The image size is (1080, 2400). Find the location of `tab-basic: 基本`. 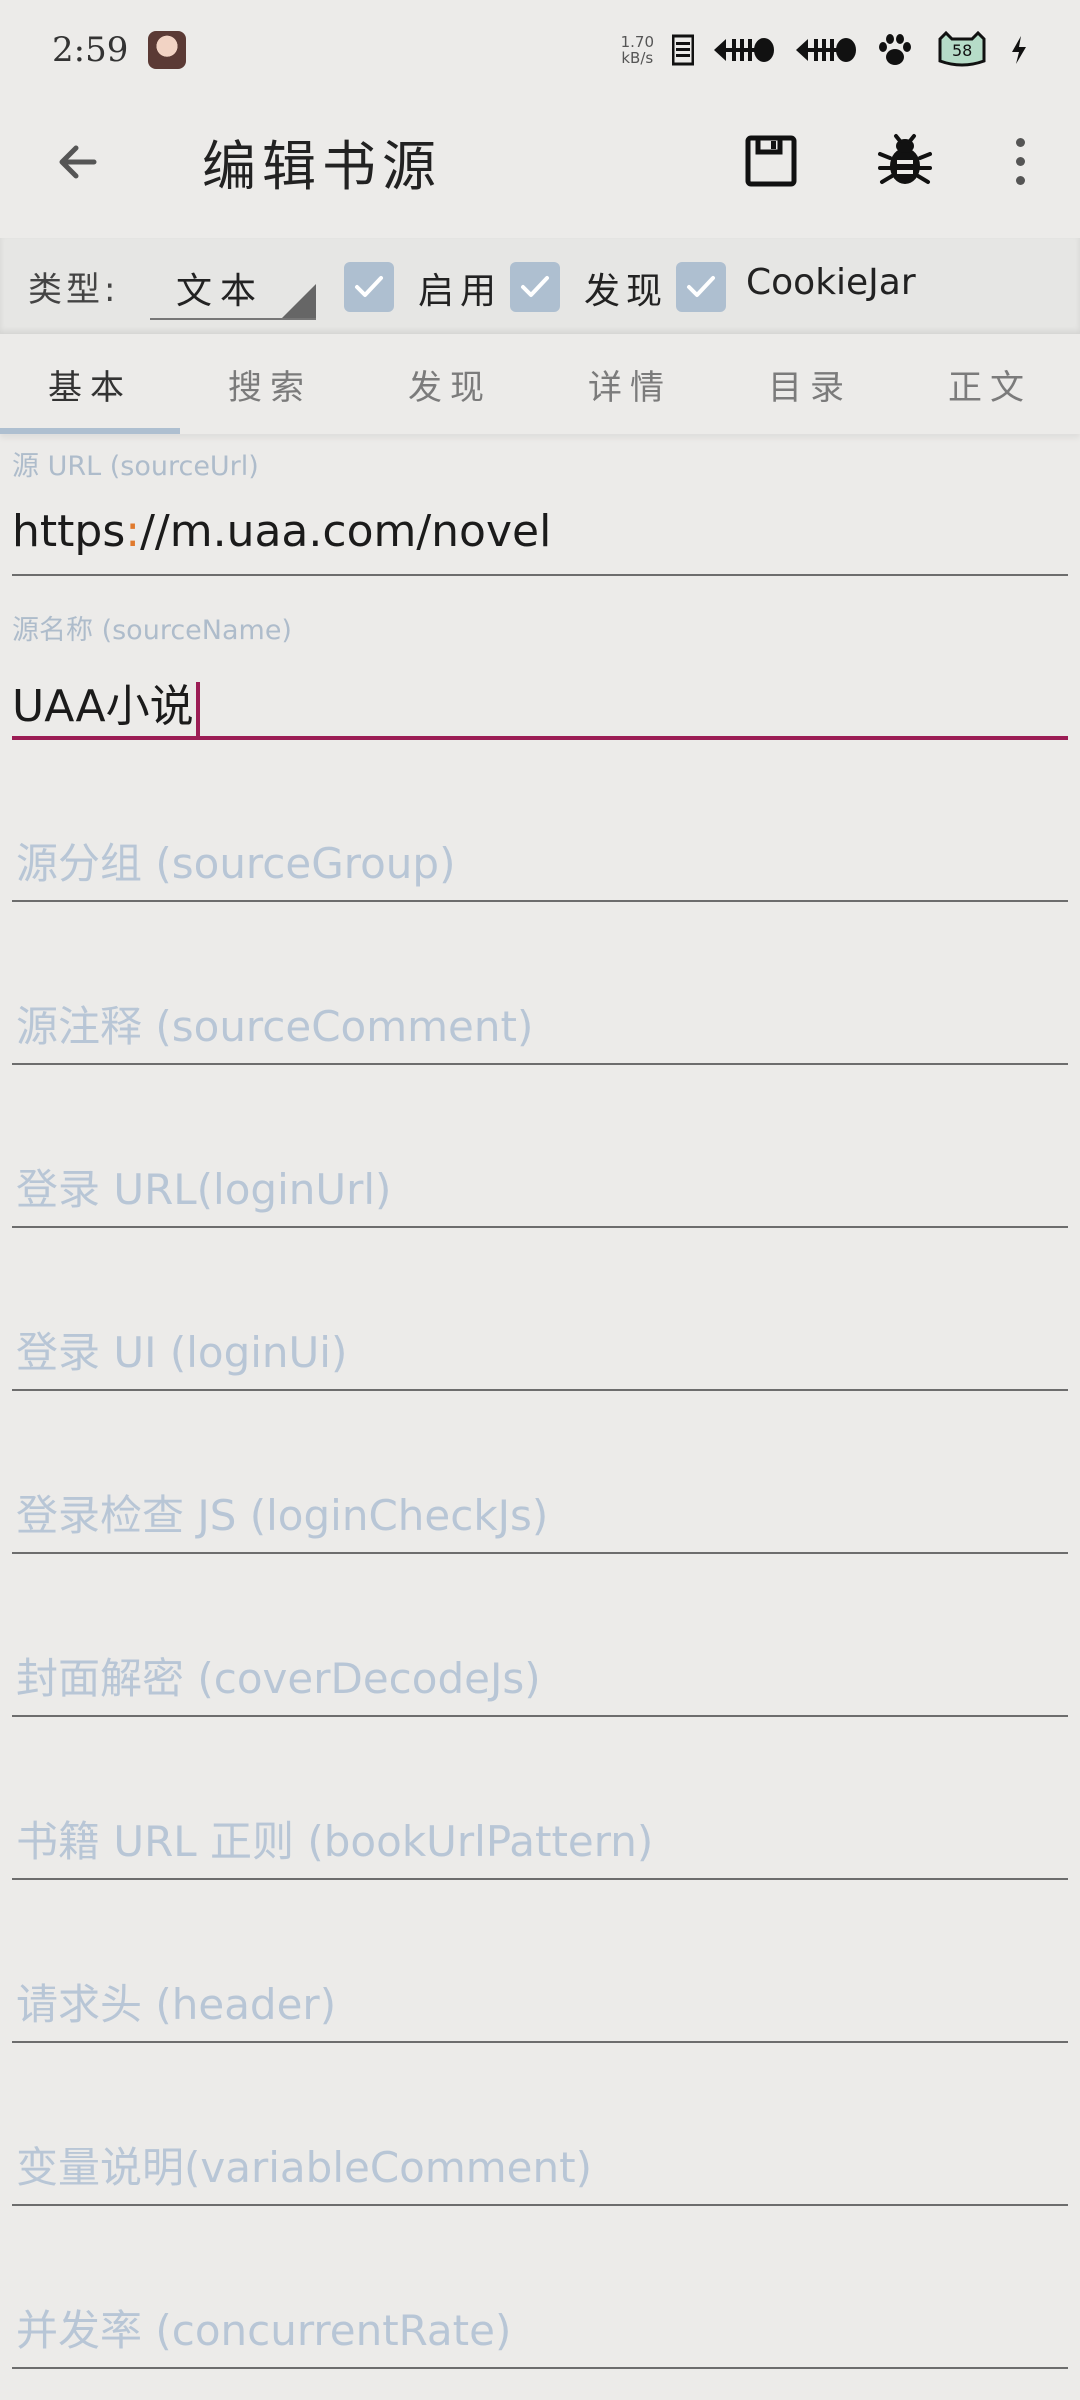

tab-basic: 基本 is located at coordinates (90, 384).